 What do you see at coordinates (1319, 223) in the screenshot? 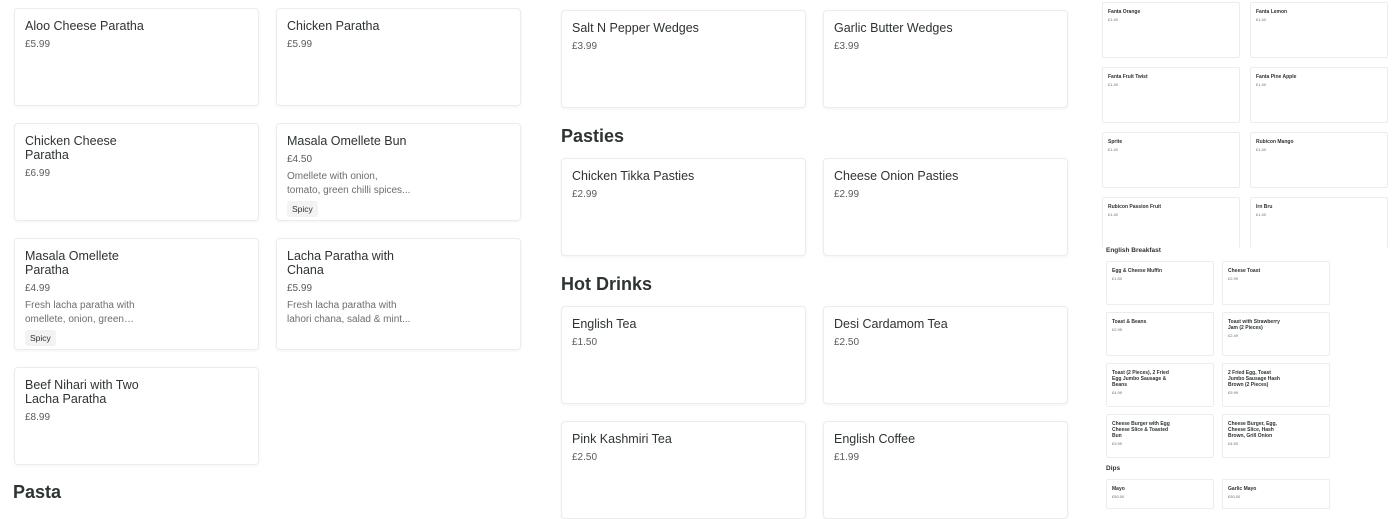
I see `menu-item-card: Irn Bru £1.40` at bounding box center [1319, 223].